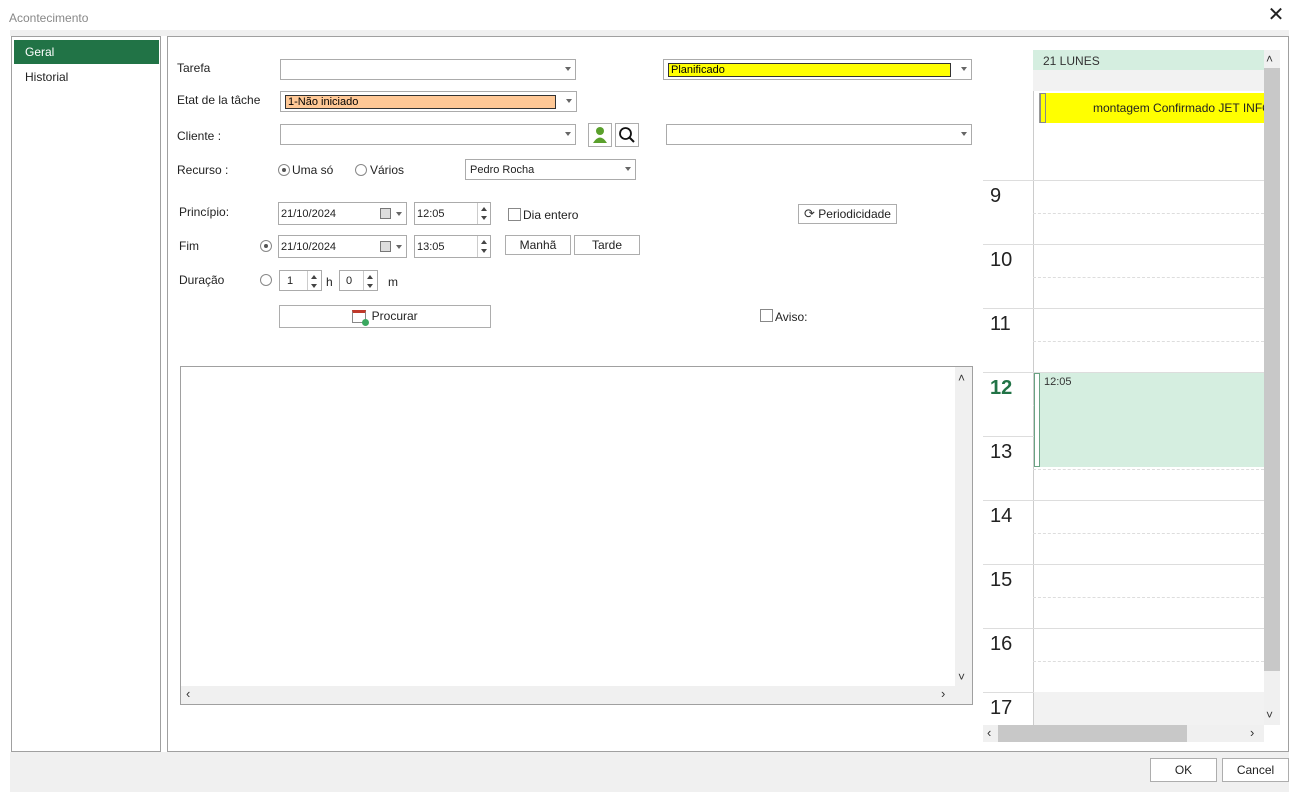  What do you see at coordinates (854, 214) in the screenshot?
I see `periodicidade-label: Periodicidade` at bounding box center [854, 214].